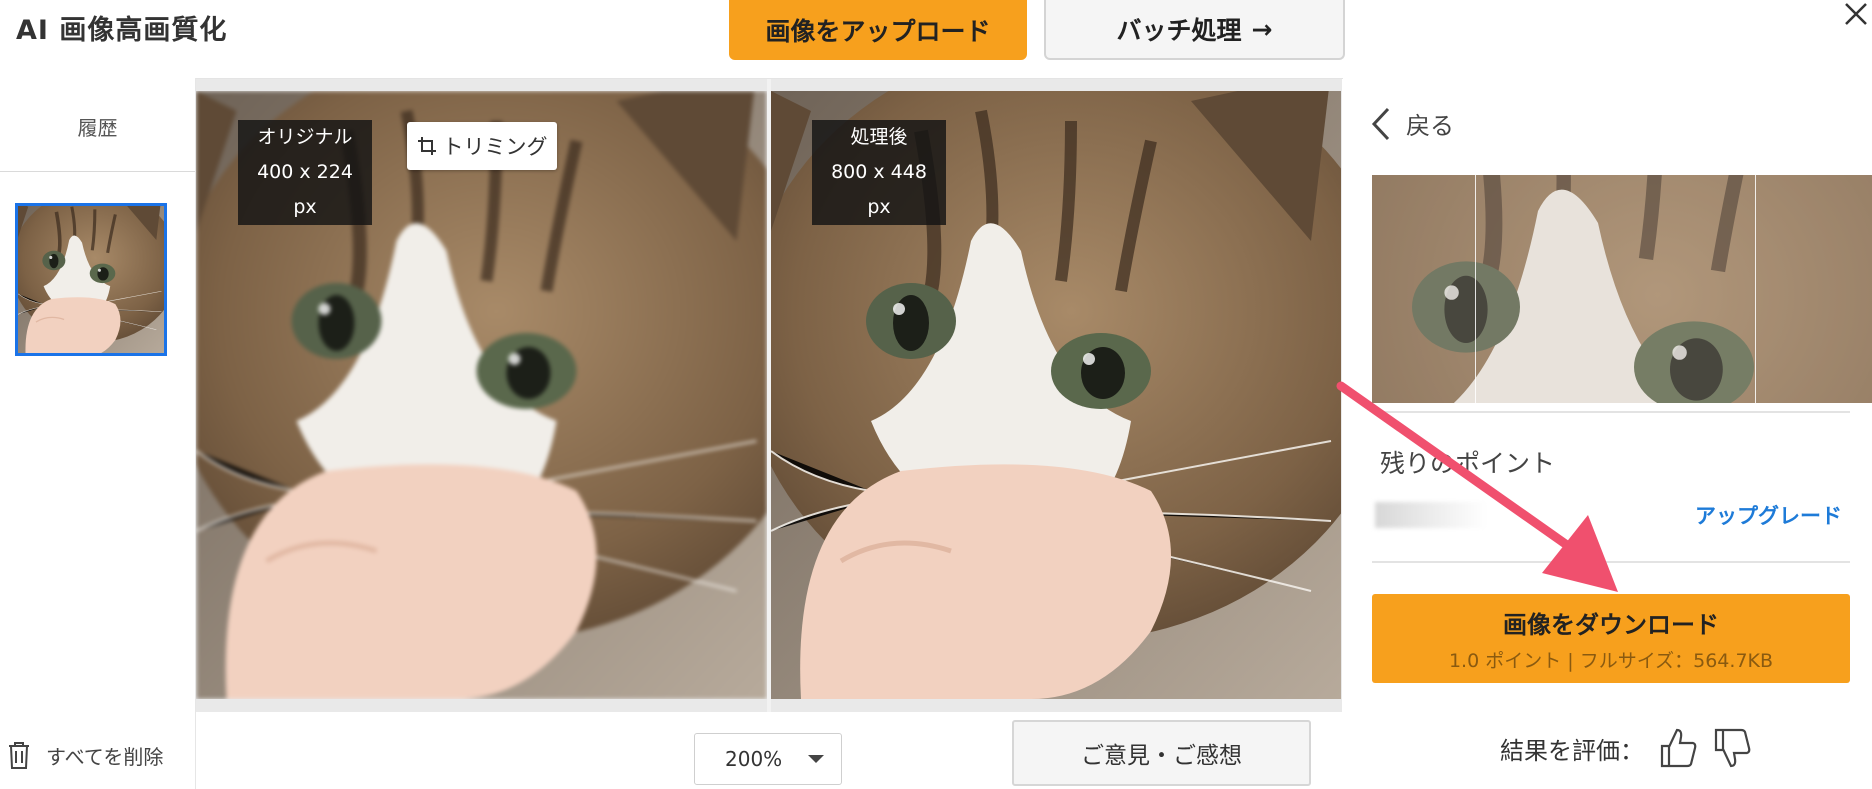 The image size is (1872, 789). What do you see at coordinates (1179, 30) in the screenshot?
I see `batch-process-label: バッチ処理` at bounding box center [1179, 30].